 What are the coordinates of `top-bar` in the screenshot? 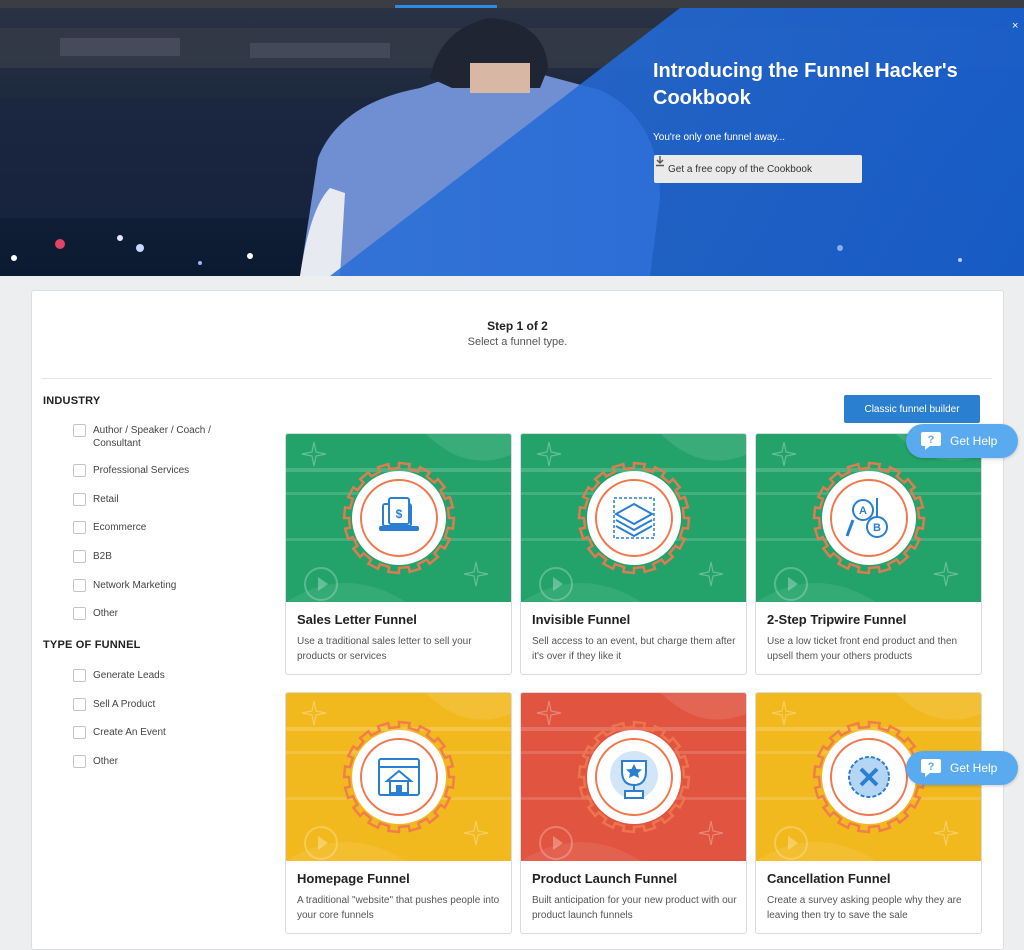 It's located at (512, 4).